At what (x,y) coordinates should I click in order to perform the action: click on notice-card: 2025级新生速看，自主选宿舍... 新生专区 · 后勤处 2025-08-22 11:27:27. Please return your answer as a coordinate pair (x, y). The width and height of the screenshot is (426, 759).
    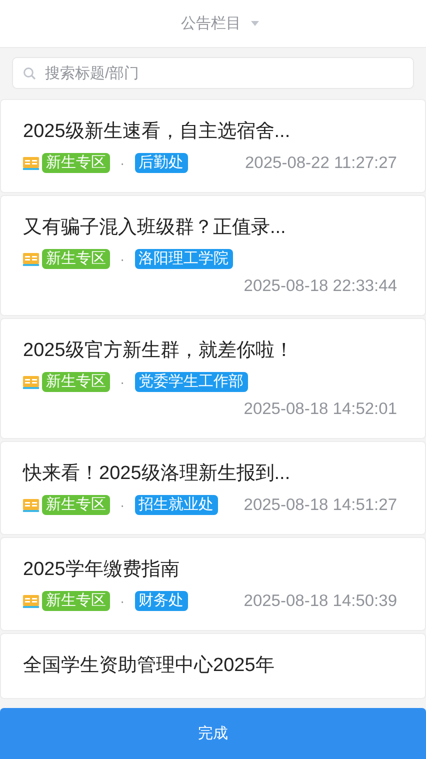
    Looking at the image, I should click on (213, 146).